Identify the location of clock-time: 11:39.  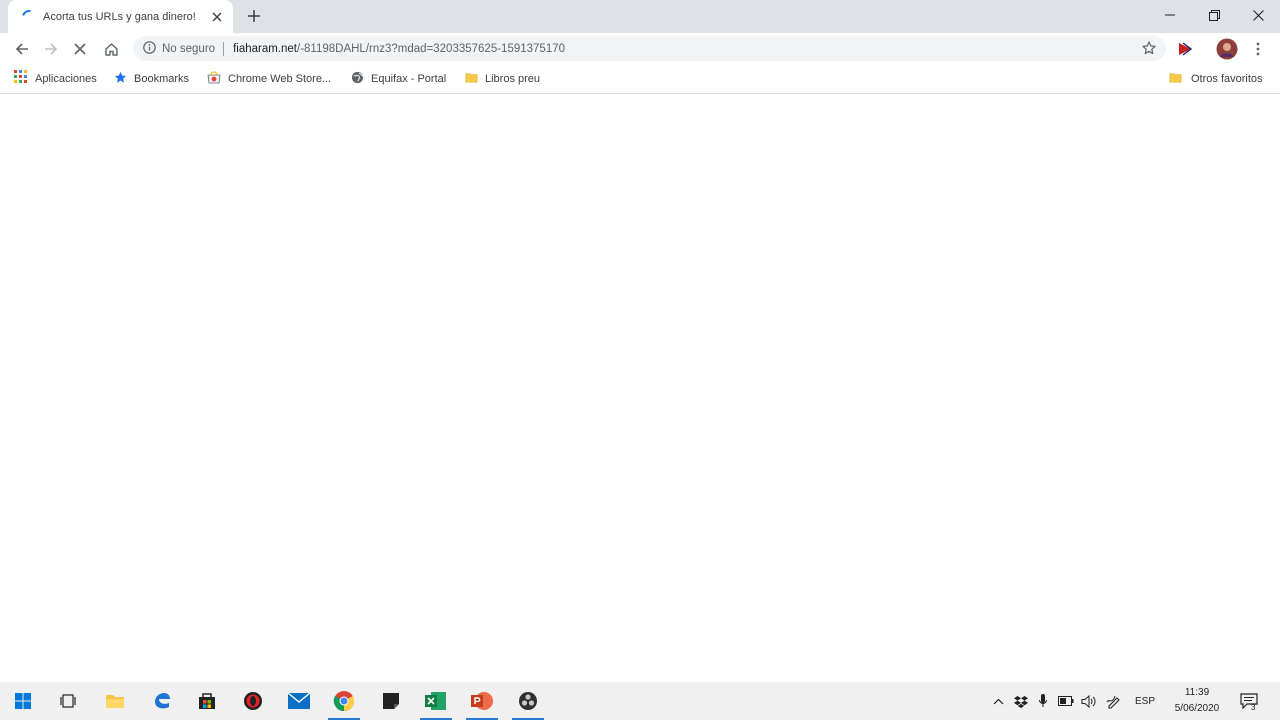
(1197, 692).